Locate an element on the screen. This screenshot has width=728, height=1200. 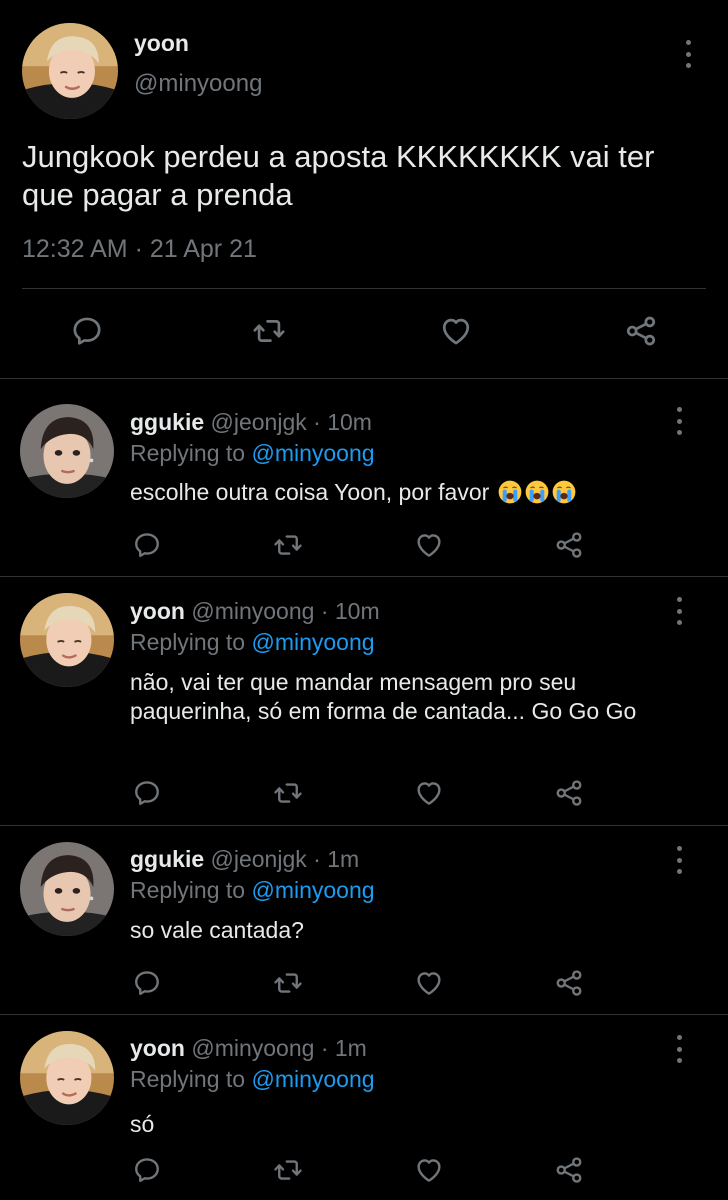
reply-text-container: escolhe outra coisa Yoon, por favor is located at coordinates (400, 492).